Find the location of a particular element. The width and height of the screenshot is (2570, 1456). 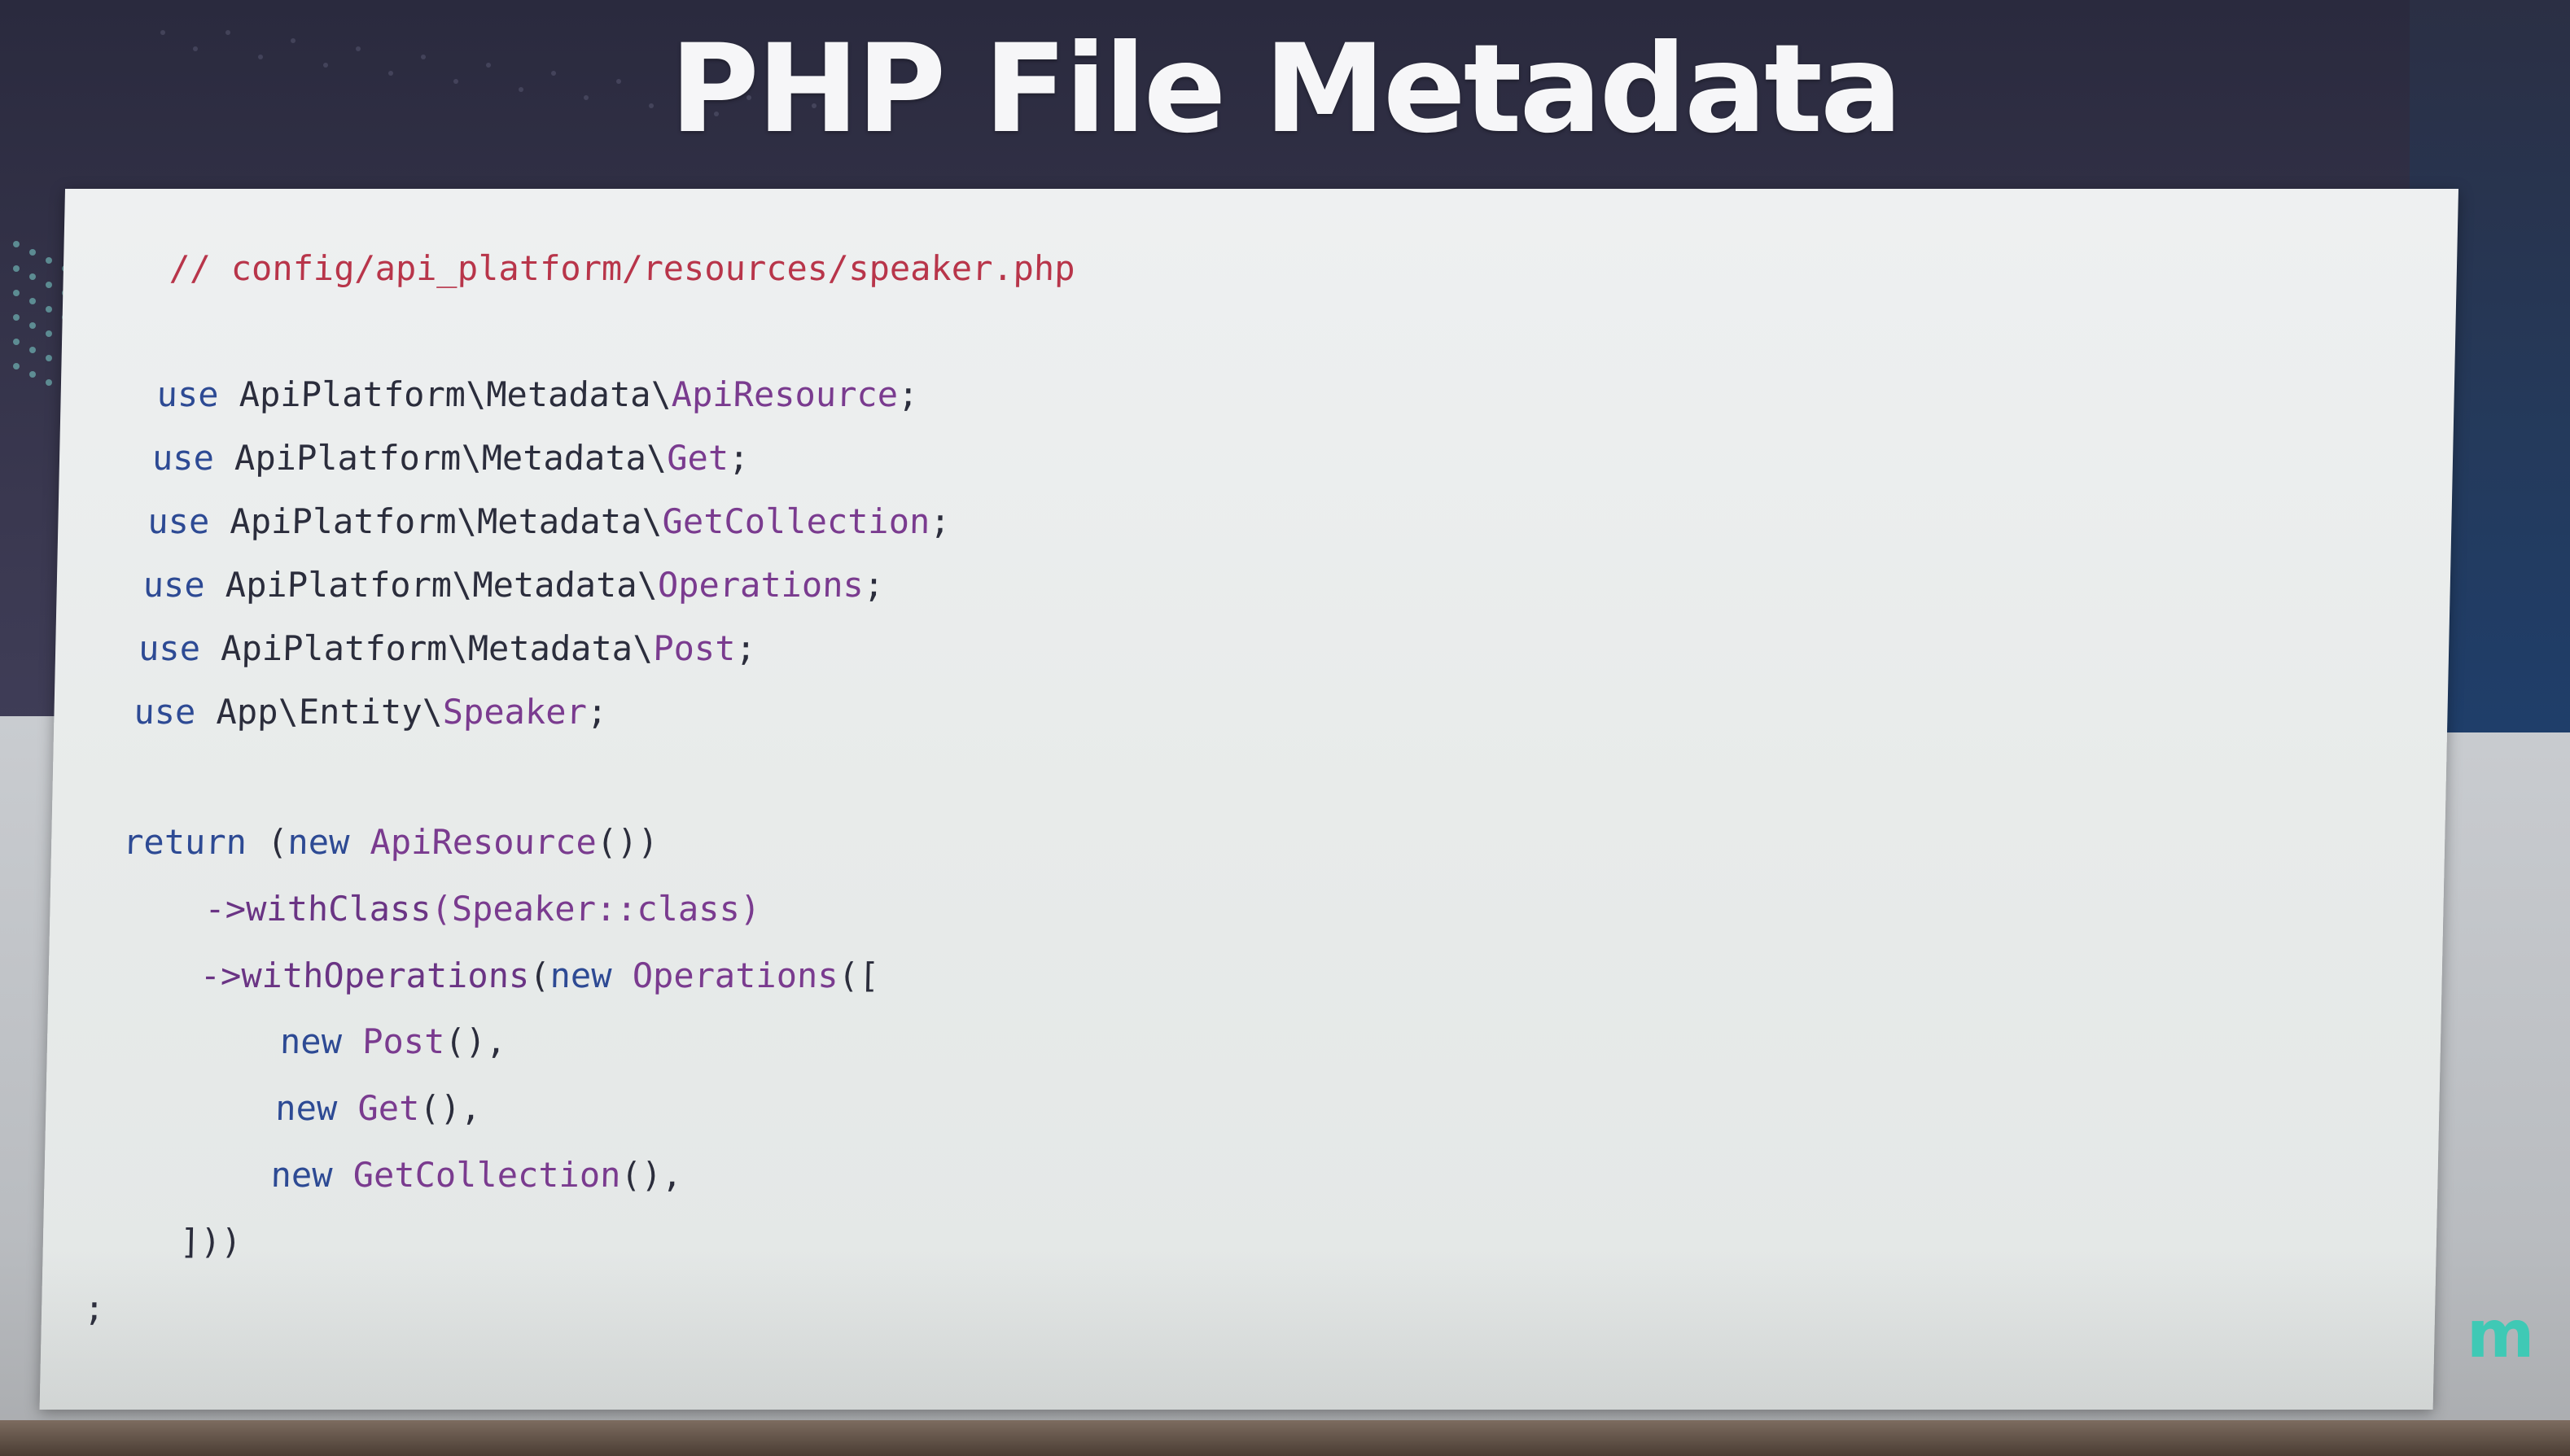

code-line-use: use ApiPlatform\Metadata\ApiResource; is located at coordinates (537, 395).